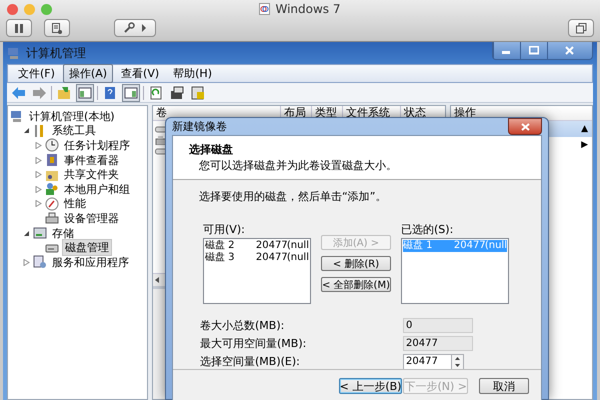  Describe the element at coordinates (427, 229) in the screenshot. I see `list-label: 已选的(S):` at that location.